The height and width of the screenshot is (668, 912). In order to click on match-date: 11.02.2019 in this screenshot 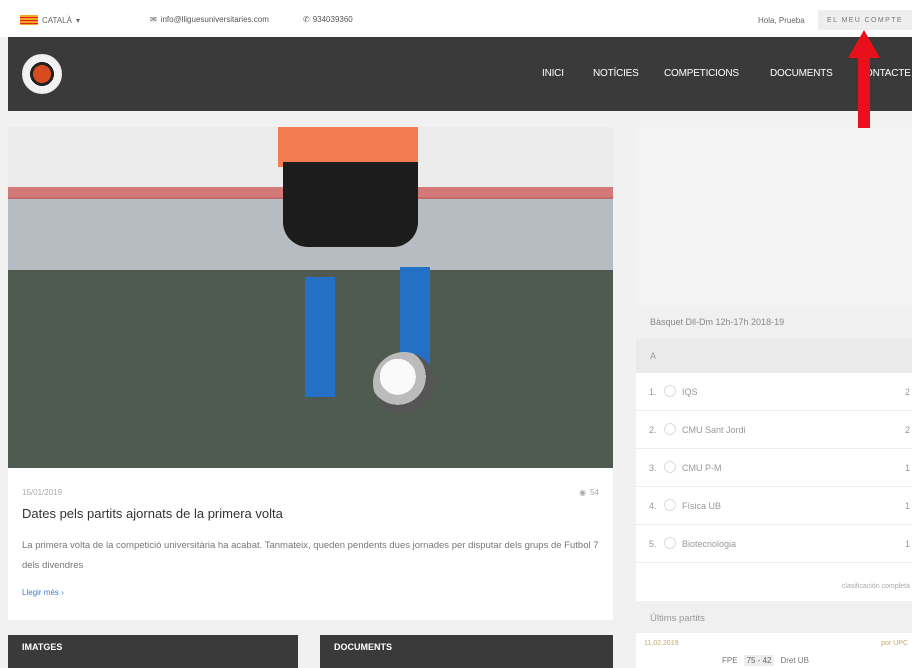, I will do `click(661, 643)`.